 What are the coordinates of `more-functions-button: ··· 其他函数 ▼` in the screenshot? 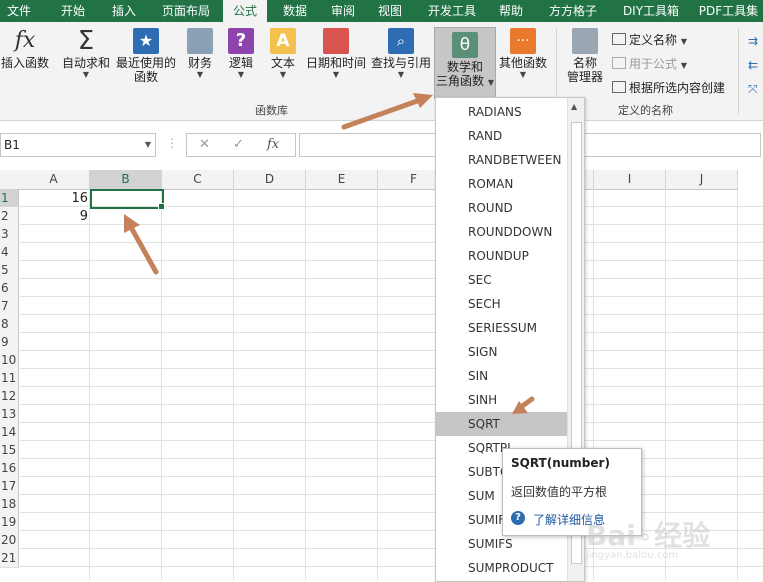 It's located at (523, 53).